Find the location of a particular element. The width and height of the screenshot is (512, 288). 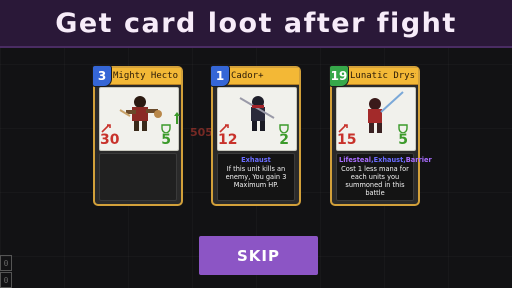

card-description is located at coordinates (138, 177).